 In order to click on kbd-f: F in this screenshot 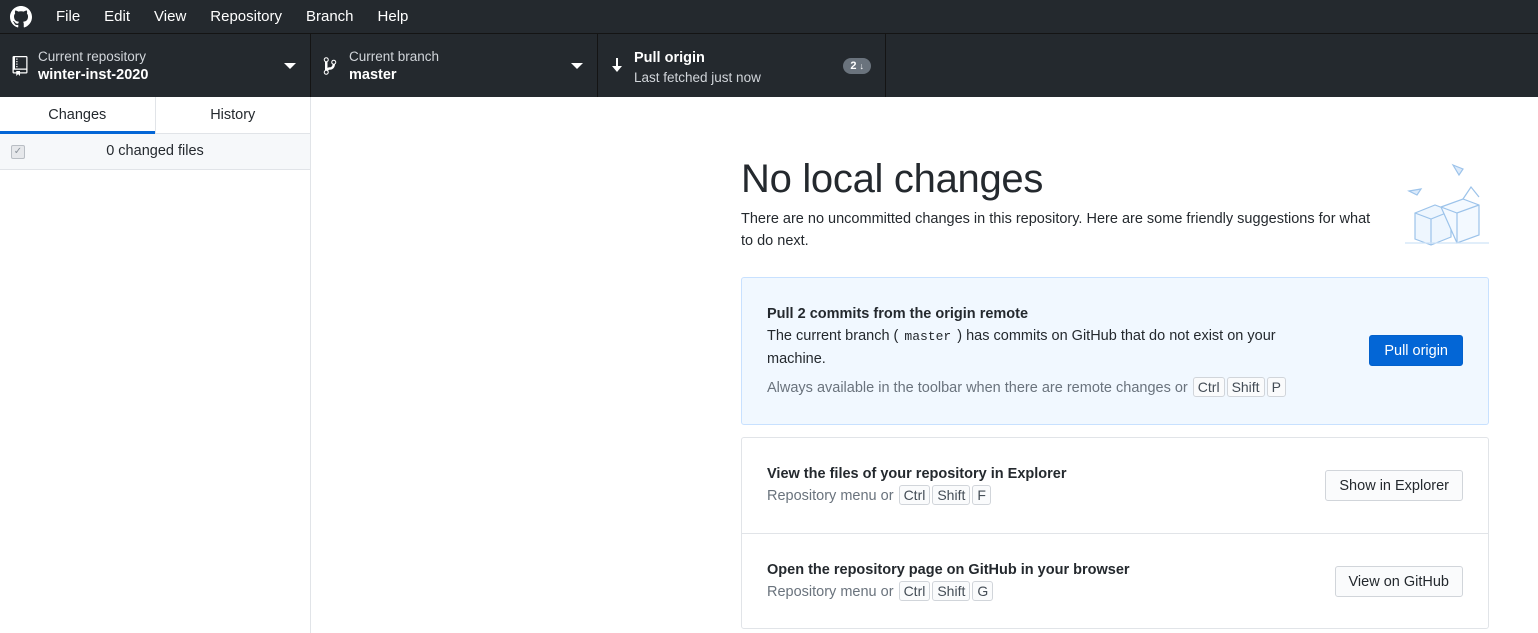, I will do `click(981, 495)`.